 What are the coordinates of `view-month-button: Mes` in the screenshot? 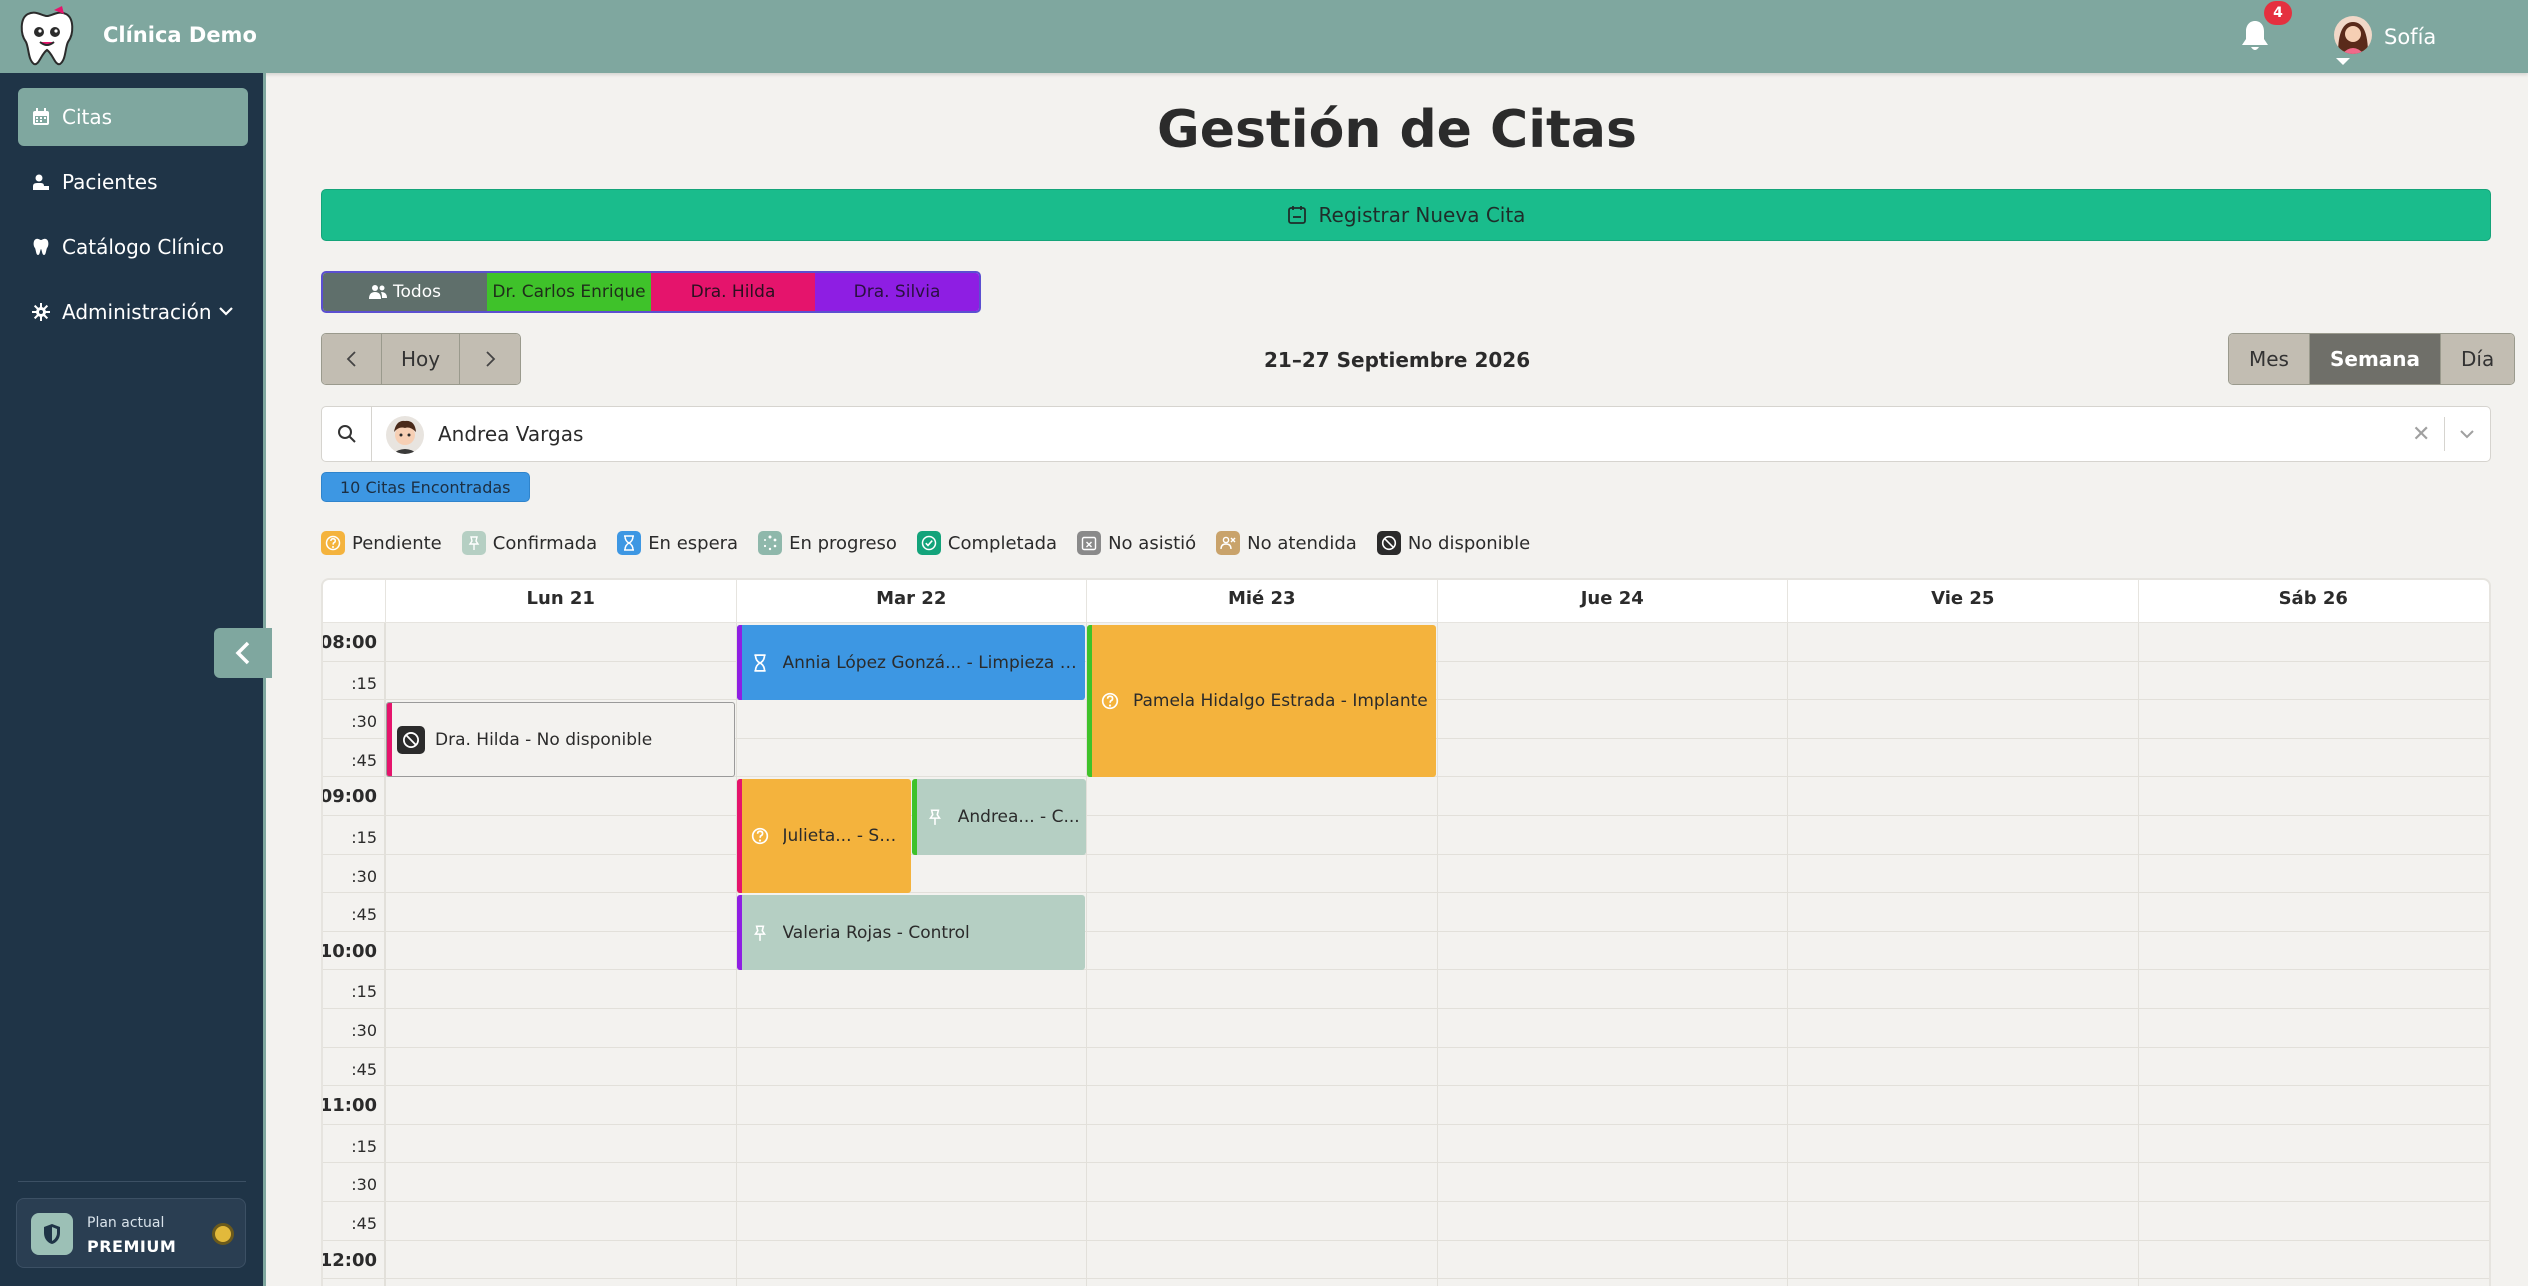 It's located at (2269, 359).